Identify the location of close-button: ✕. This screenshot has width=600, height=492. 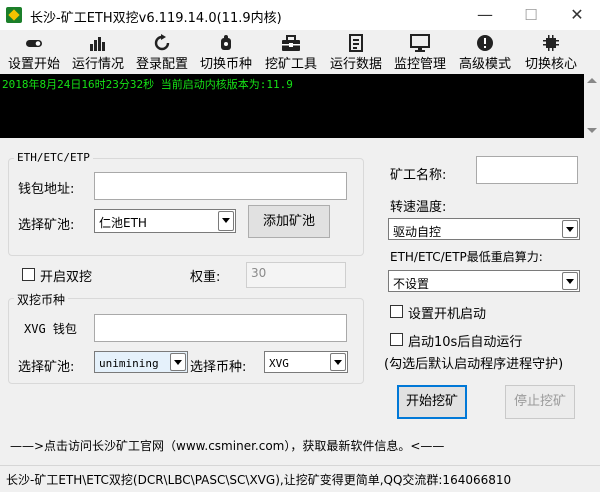
(577, 15).